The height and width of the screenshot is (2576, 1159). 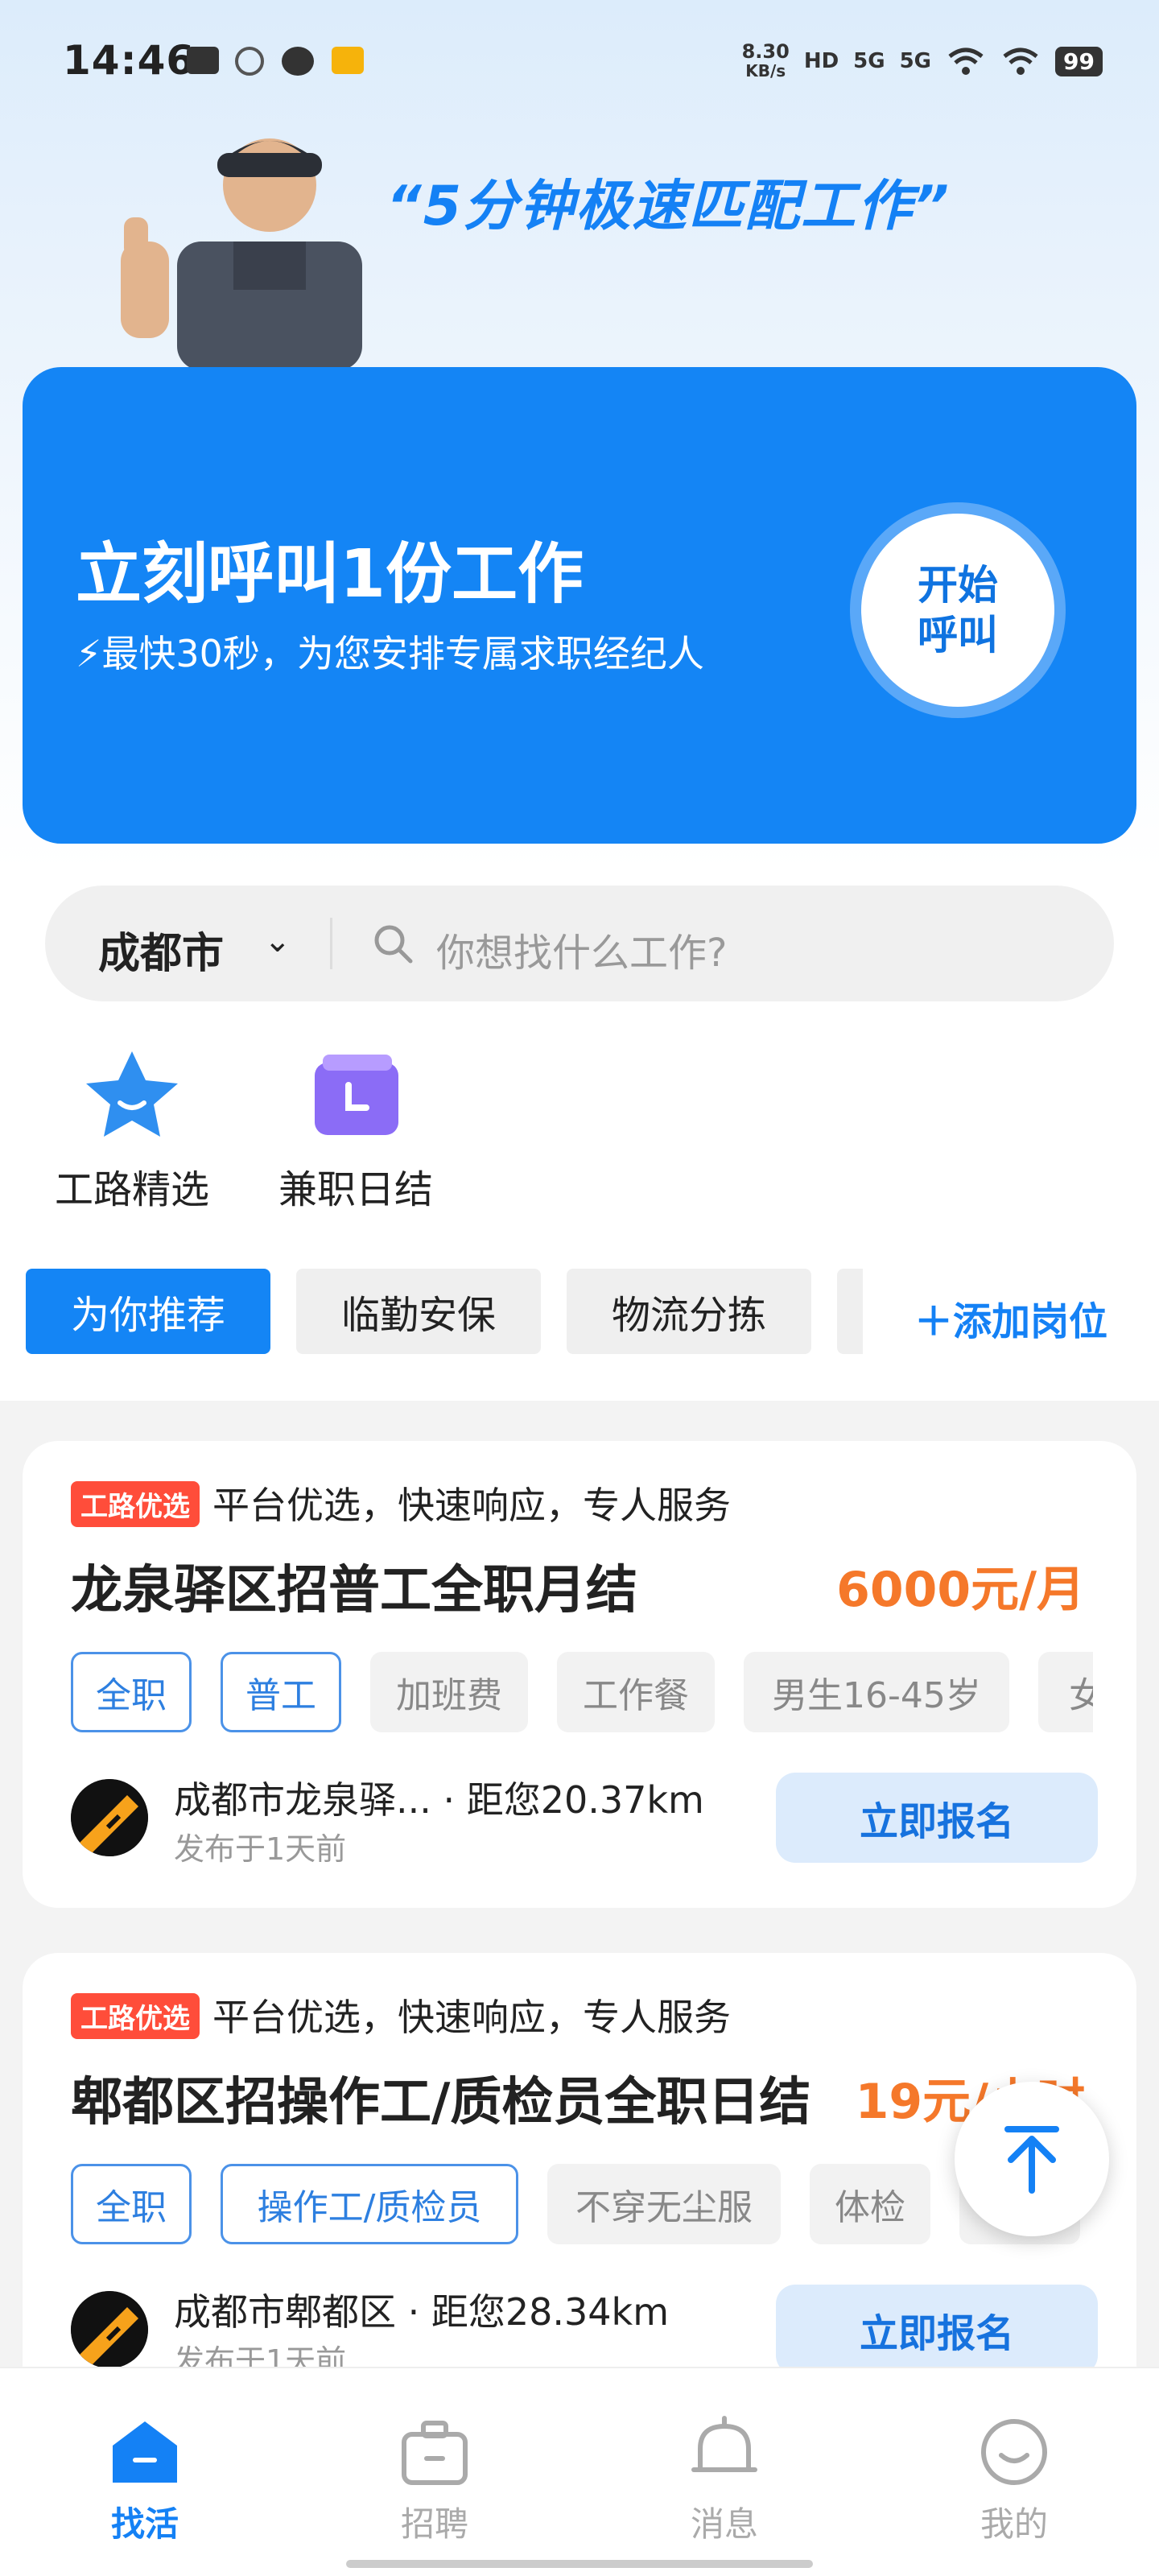 I want to click on signal-icon: 5G, so click(x=869, y=61).